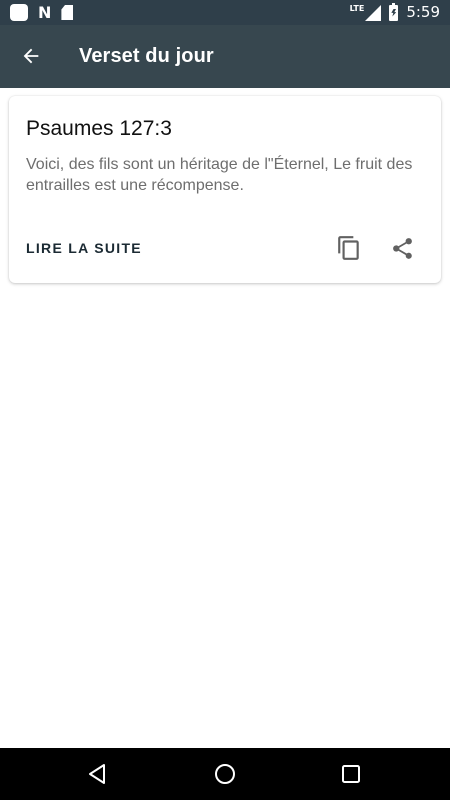  I want to click on status-time: 5:59, so click(423, 12).